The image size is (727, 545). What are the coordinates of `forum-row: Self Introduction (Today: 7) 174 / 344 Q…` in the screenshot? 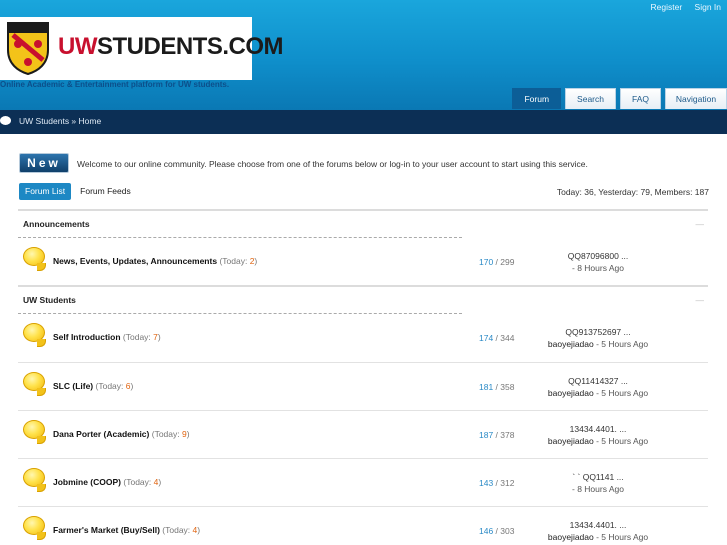 It's located at (363, 338).